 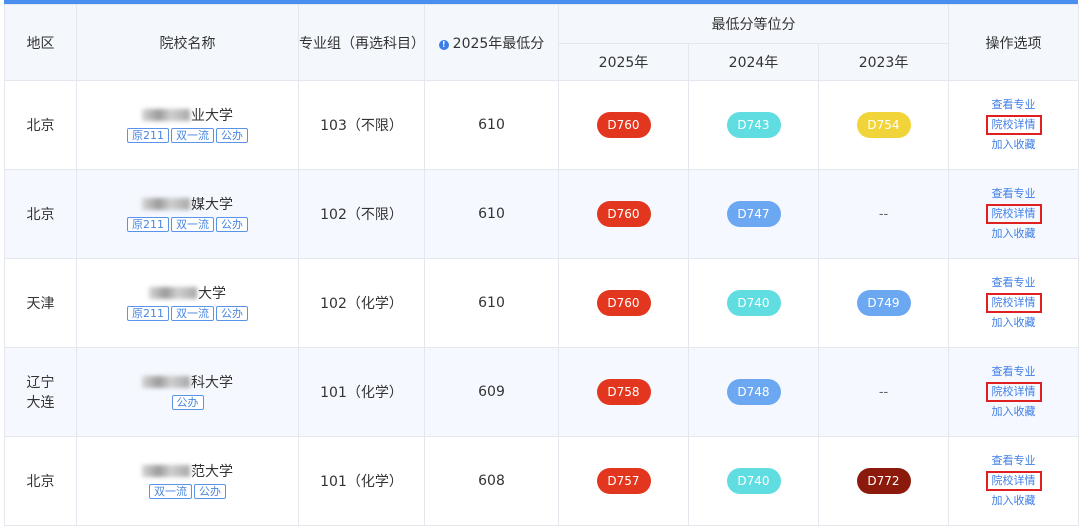 What do you see at coordinates (212, 116) in the screenshot?
I see `school-name-suffix: 业大学` at bounding box center [212, 116].